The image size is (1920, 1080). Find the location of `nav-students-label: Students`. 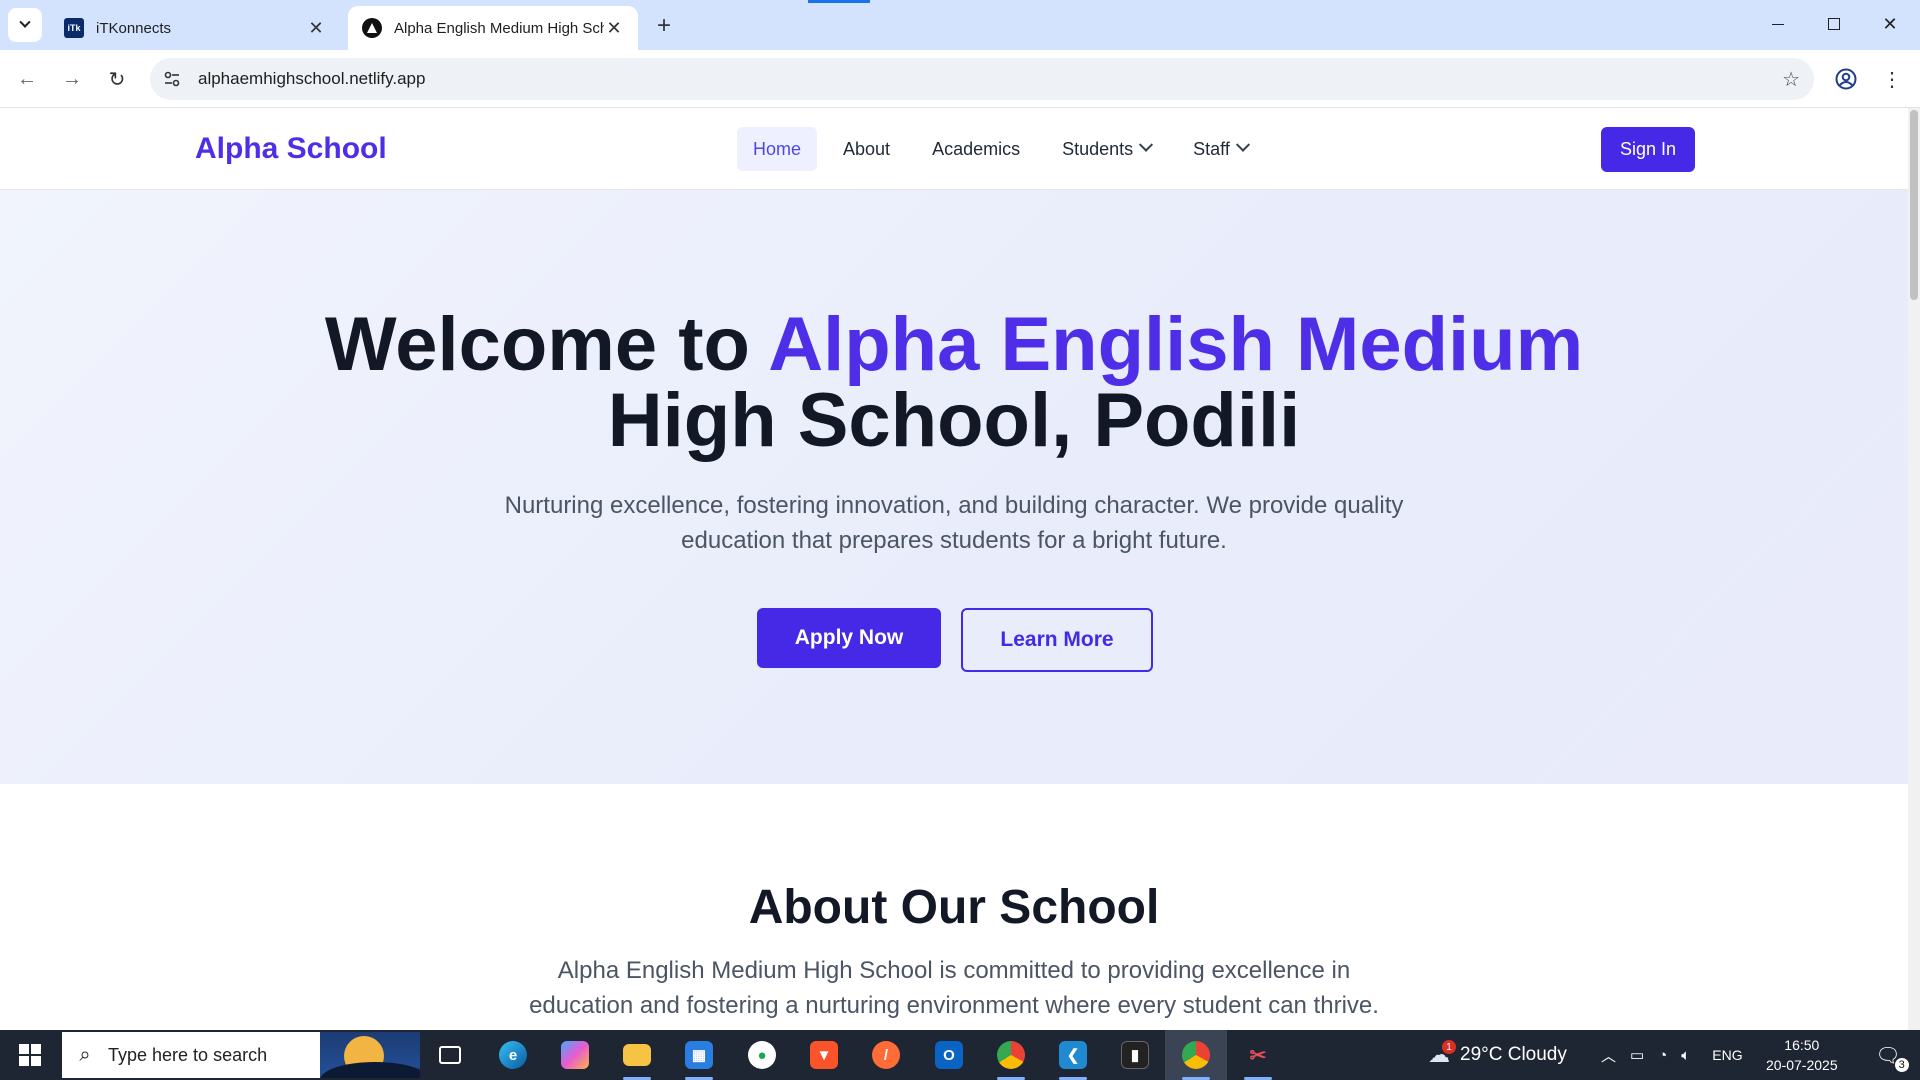

nav-students-label: Students is located at coordinates (1098, 148).